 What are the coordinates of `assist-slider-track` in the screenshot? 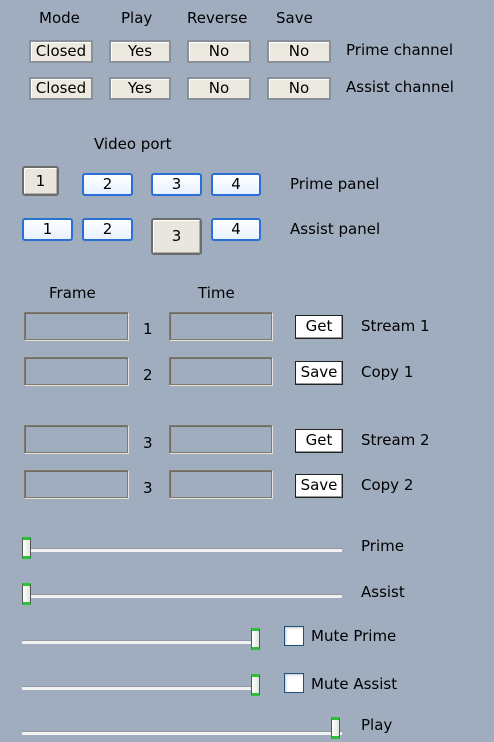 It's located at (182, 596).